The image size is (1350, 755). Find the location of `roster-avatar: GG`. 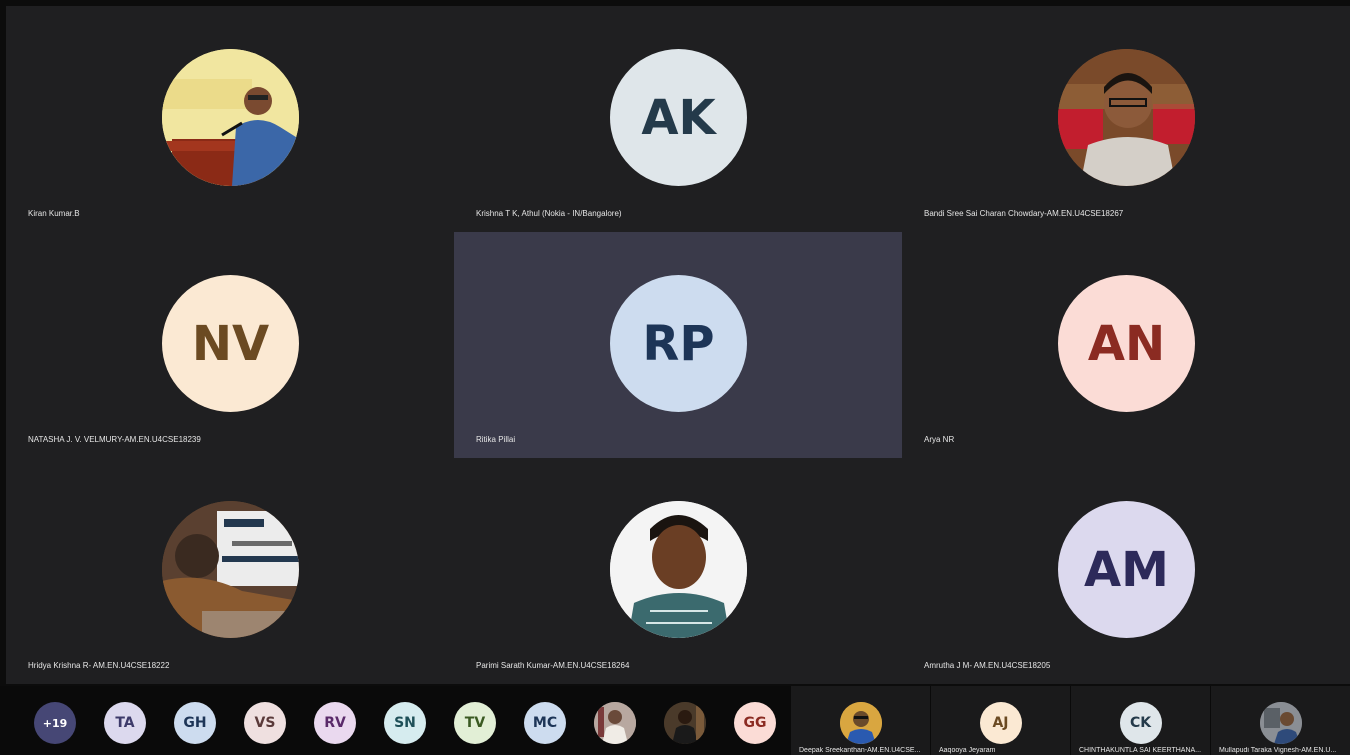

roster-avatar: GG is located at coordinates (755, 723).